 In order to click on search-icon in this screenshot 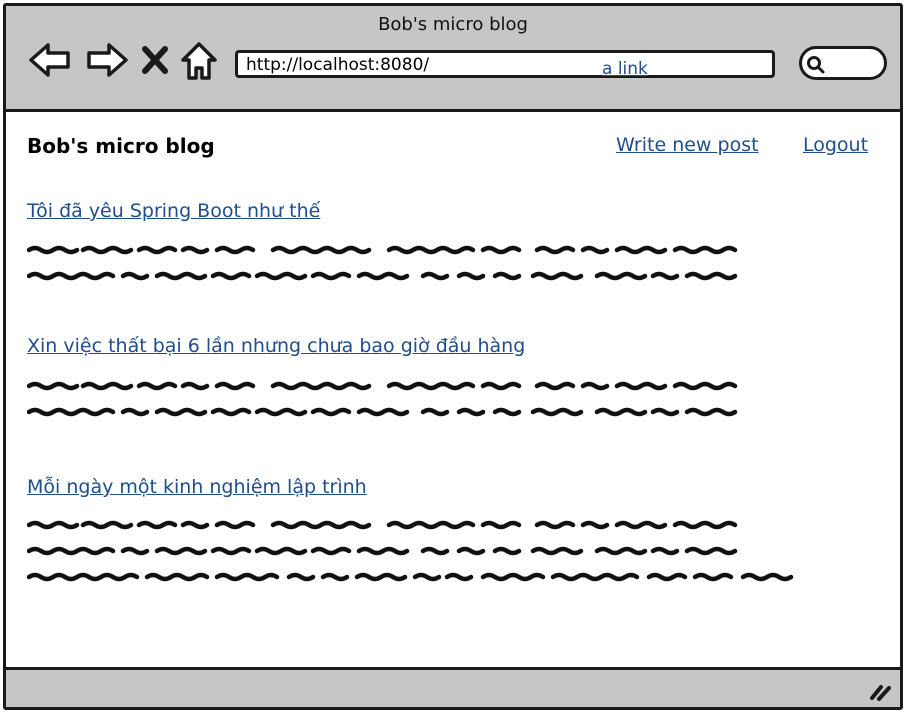, I will do `click(816, 65)`.